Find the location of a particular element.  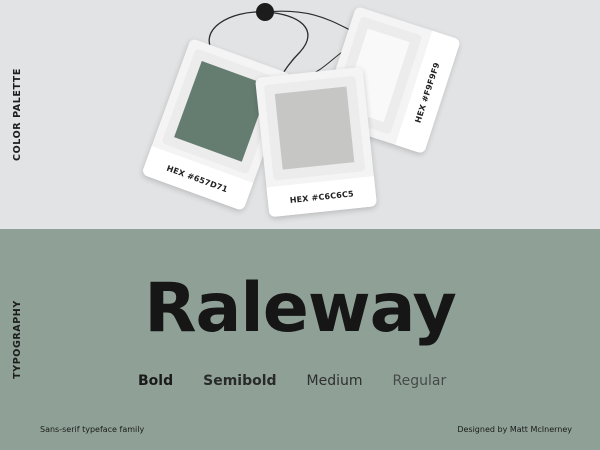

weight-regular: Regular is located at coordinates (419, 381).